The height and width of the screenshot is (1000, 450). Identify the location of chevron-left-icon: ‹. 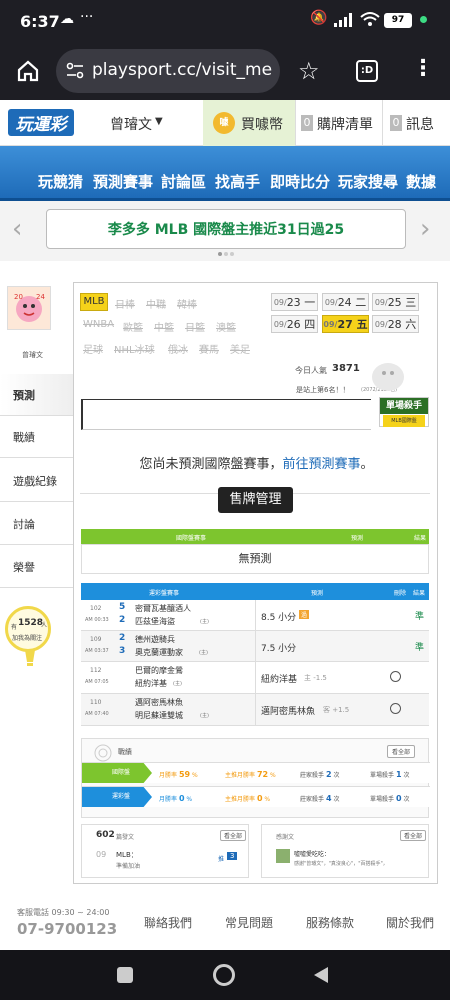
(17, 229).